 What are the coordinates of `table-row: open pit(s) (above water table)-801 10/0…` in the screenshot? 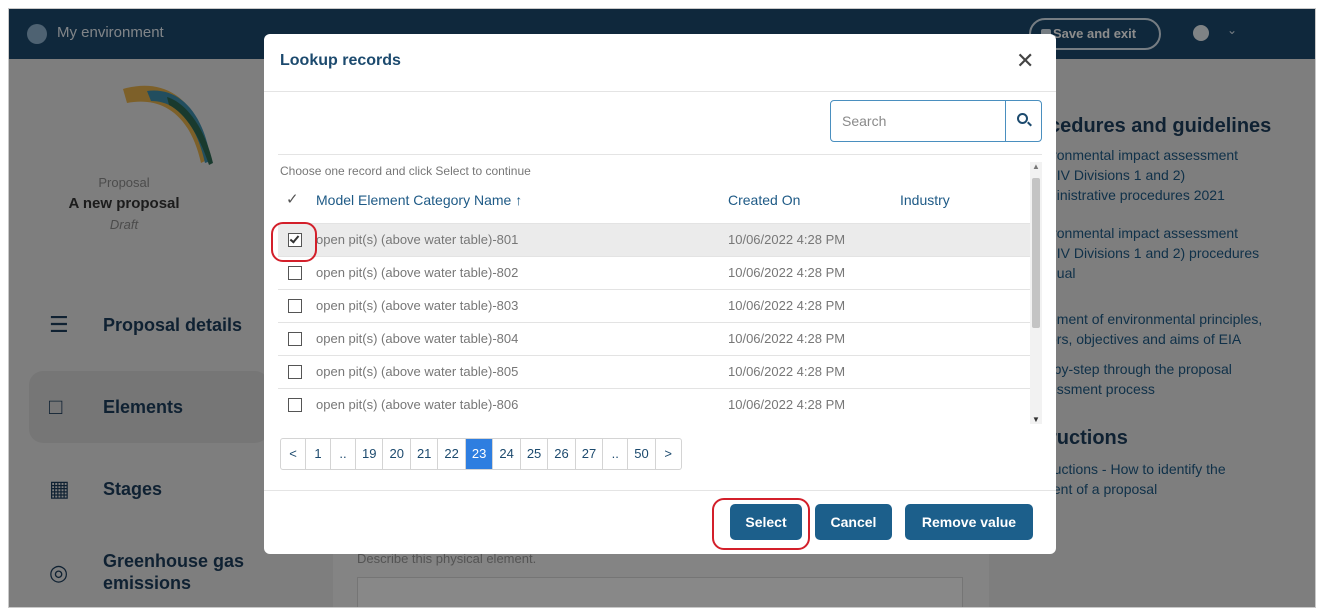 It's located at (654, 239).